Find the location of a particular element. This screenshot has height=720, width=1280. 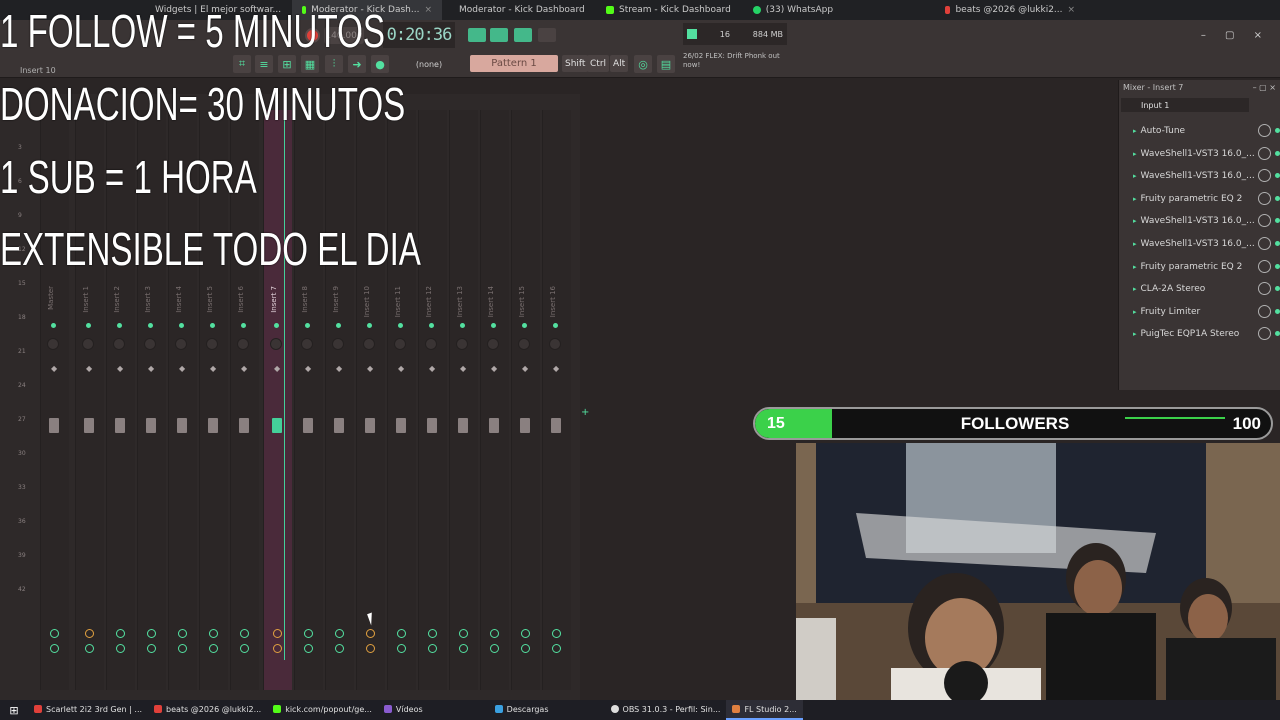

ctrl-key-button: Ctrl is located at coordinates (598, 63).